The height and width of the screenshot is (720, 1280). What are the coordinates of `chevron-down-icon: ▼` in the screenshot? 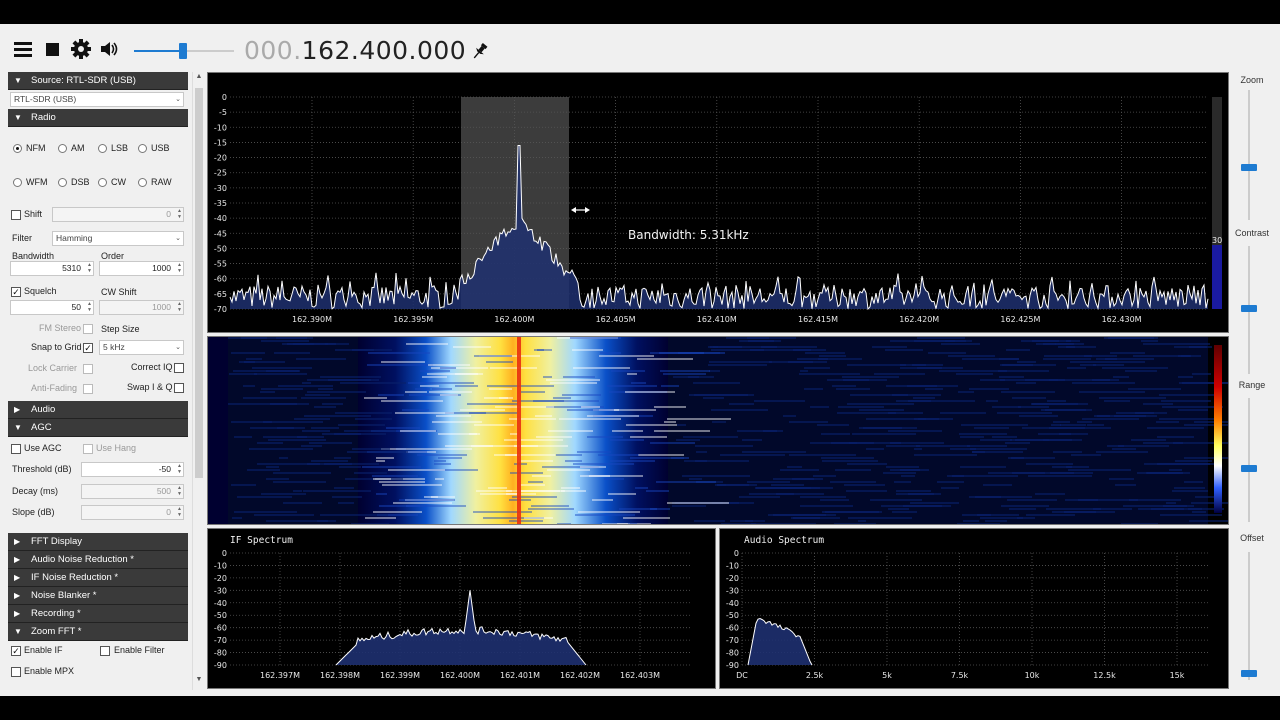 It's located at (199, 679).